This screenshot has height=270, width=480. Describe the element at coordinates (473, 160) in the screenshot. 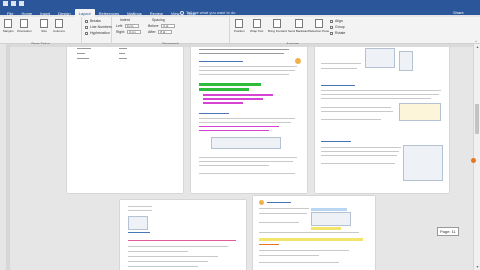

I see `cursor-indicator` at that location.